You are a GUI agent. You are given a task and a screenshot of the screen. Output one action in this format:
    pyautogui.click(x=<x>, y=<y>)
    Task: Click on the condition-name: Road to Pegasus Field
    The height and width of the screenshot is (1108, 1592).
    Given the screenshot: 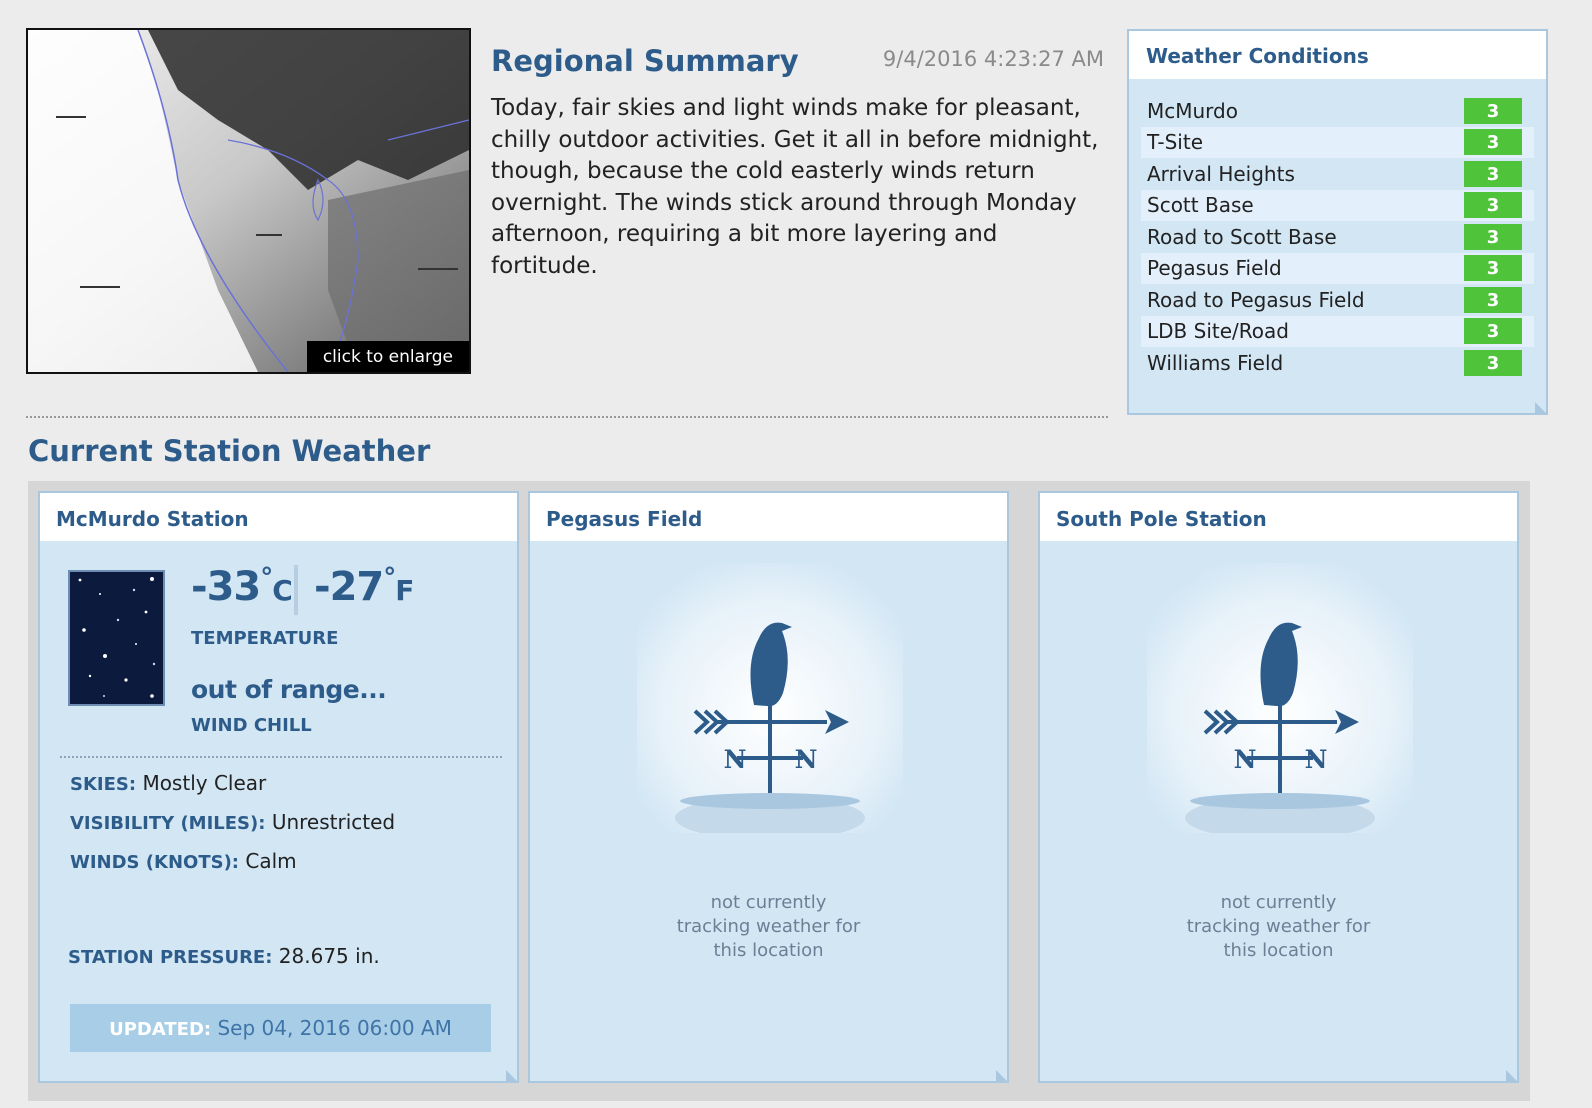 What is the action you would take?
    pyautogui.click(x=1256, y=299)
    